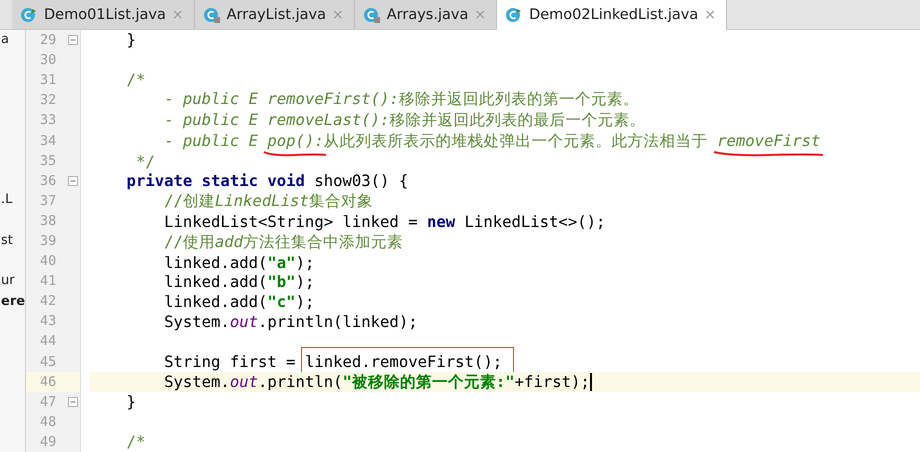 The image size is (920, 452). What do you see at coordinates (238, 263) in the screenshot?
I see `code-line: linked.add("a");` at bounding box center [238, 263].